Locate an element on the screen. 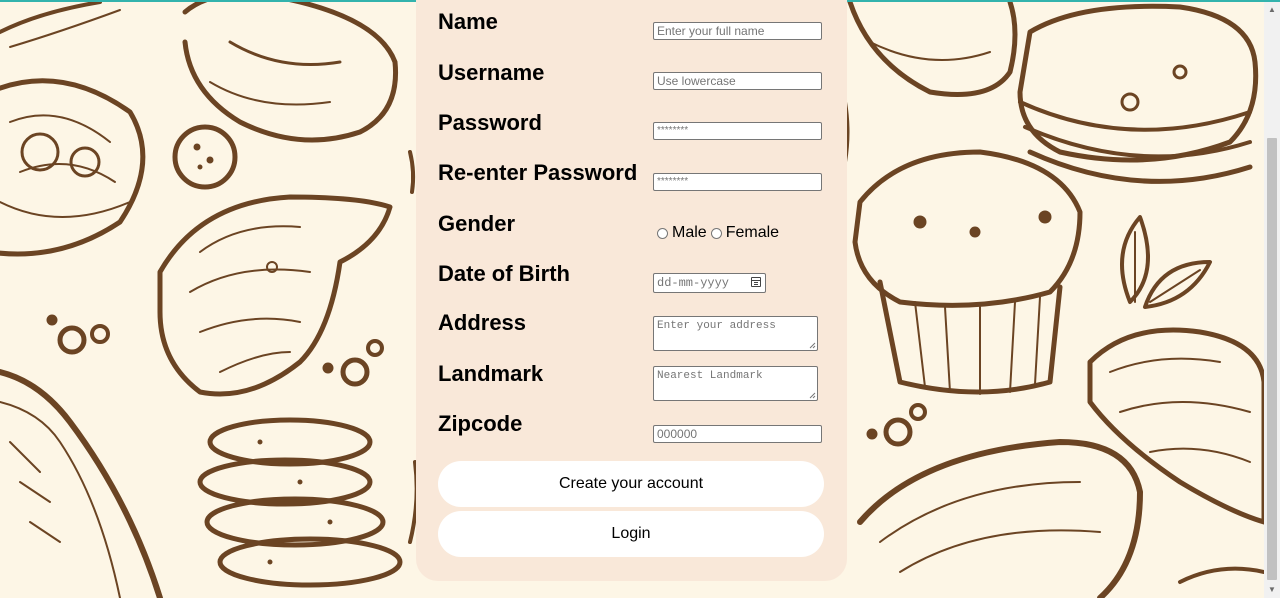 Image resolution: width=1280 pixels, height=598 pixels. gender-male-radio is located at coordinates (662, 233).